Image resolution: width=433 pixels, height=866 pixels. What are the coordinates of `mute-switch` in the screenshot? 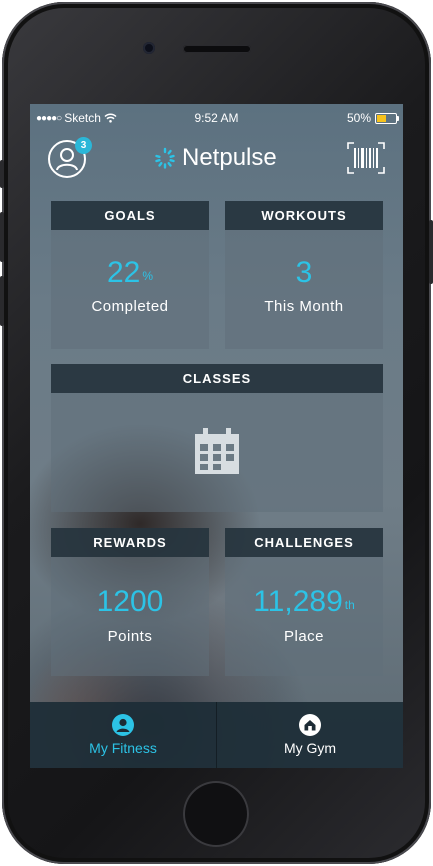 It's located at (2, 174).